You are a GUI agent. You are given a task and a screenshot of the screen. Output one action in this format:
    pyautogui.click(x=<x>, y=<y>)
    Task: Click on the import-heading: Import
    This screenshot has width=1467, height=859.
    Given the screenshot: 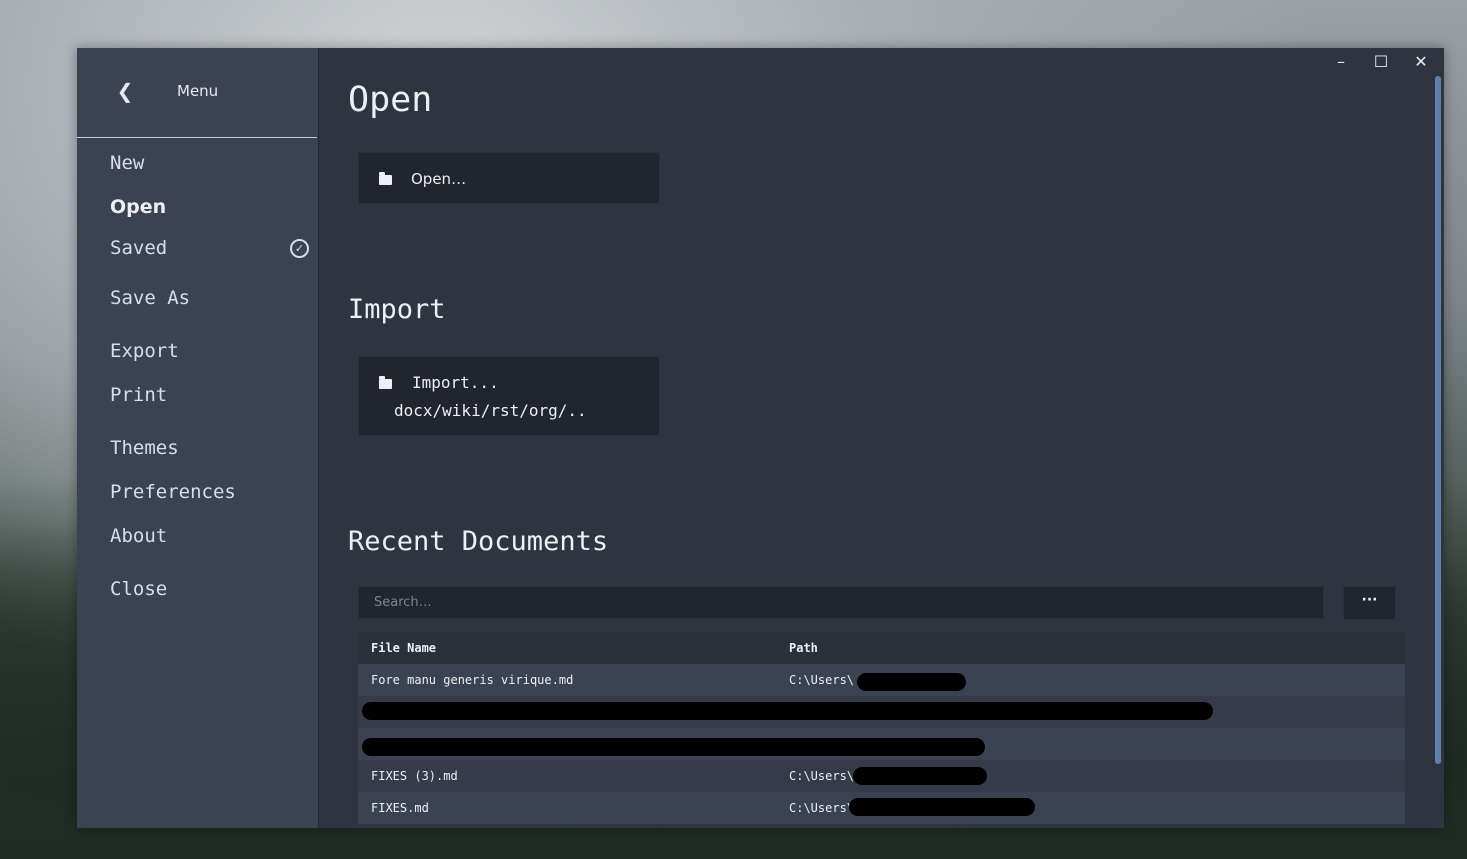 What is the action you would take?
    pyautogui.click(x=397, y=309)
    